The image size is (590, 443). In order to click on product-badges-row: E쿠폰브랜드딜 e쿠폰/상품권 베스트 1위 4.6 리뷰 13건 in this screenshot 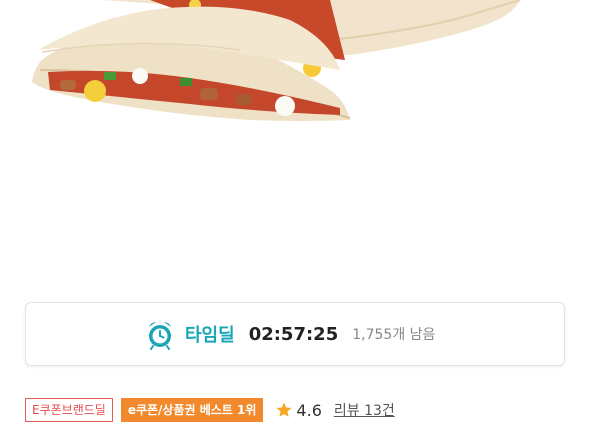, I will do `click(210, 410)`.